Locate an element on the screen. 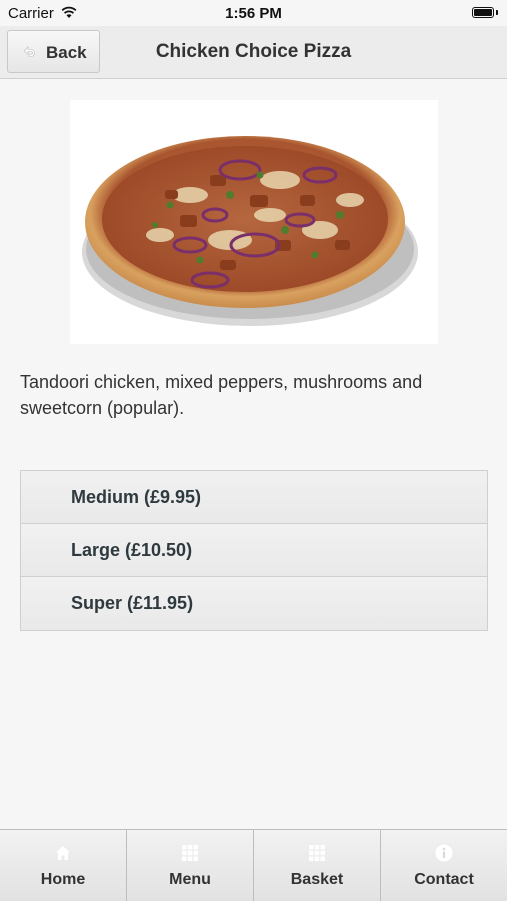 This screenshot has height=901, width=507. info-icon is located at coordinates (444, 853).